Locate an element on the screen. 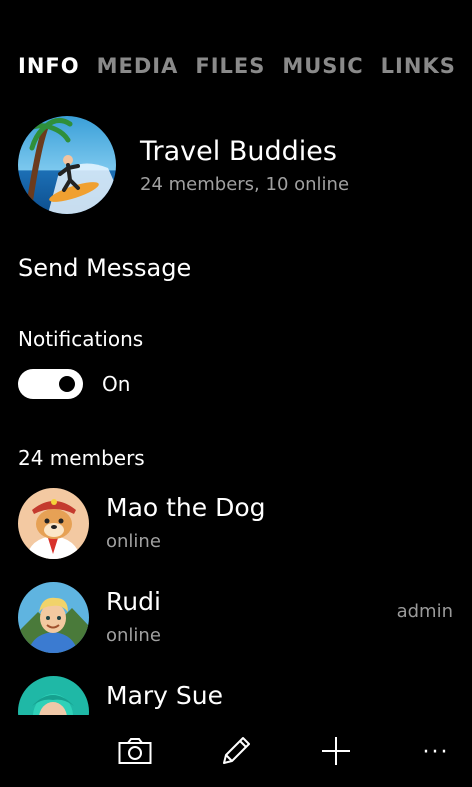  group-subtitle: 24 members, 10 online is located at coordinates (245, 184).